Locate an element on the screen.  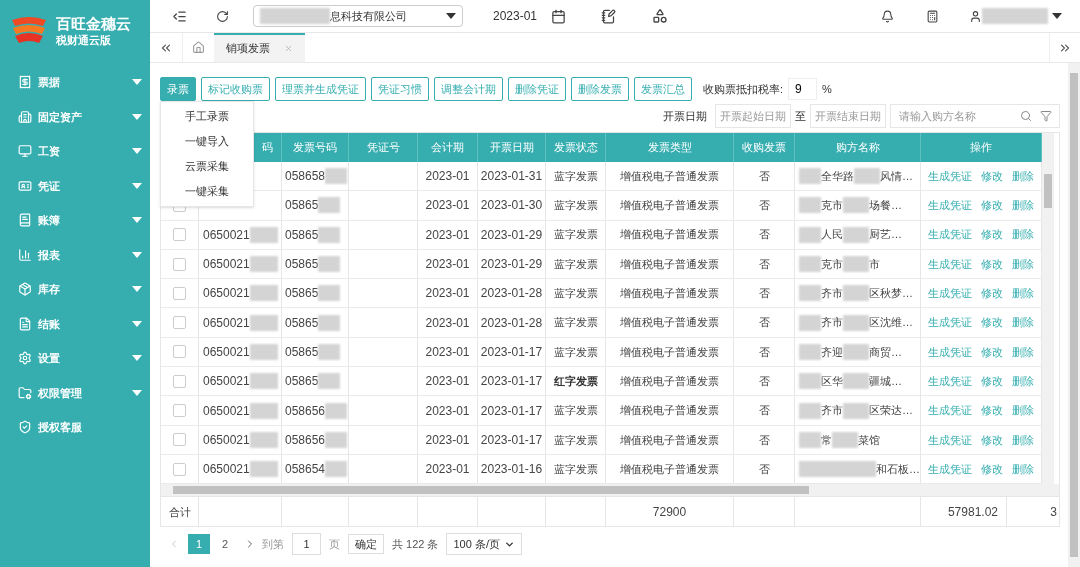
sidebar-item: 账簿 is located at coordinates (75, 220).